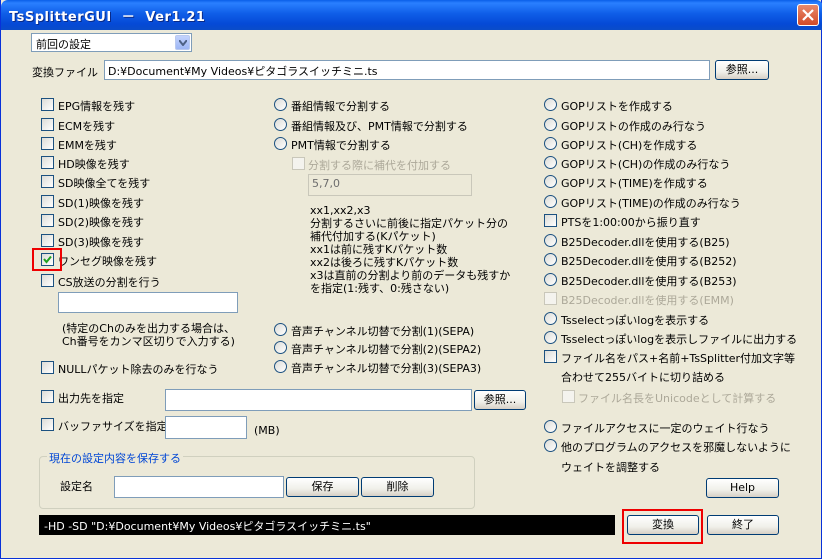 The height and width of the screenshot is (559, 822). I want to click on b253-radio, so click(550, 279).